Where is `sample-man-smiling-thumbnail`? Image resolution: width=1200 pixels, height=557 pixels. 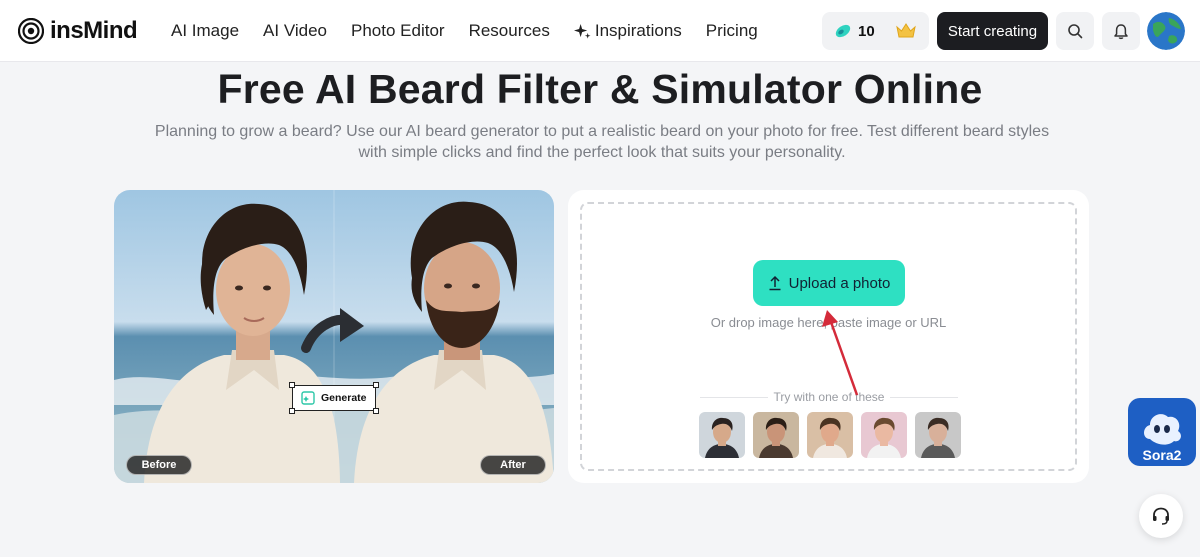
sample-man-smiling-thumbnail is located at coordinates (830, 435).